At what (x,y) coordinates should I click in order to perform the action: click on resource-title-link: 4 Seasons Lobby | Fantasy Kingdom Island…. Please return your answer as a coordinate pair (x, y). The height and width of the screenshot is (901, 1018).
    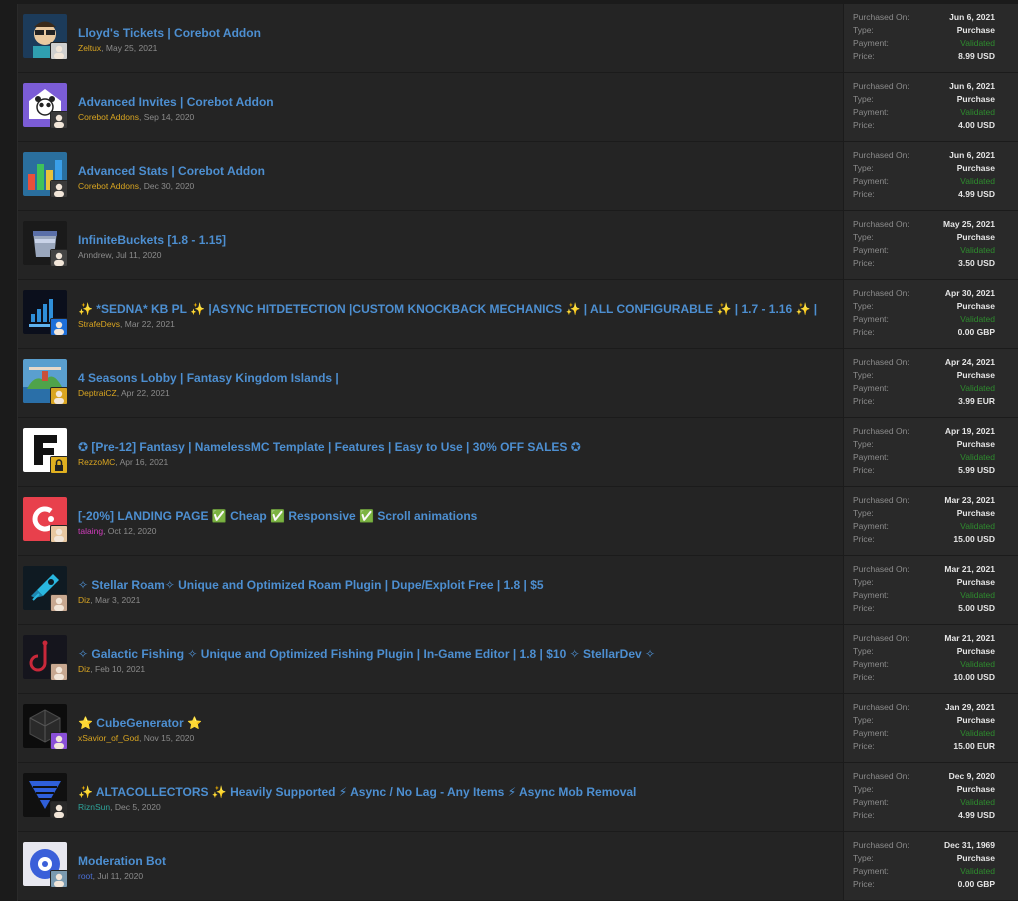
    Looking at the image, I should click on (208, 378).